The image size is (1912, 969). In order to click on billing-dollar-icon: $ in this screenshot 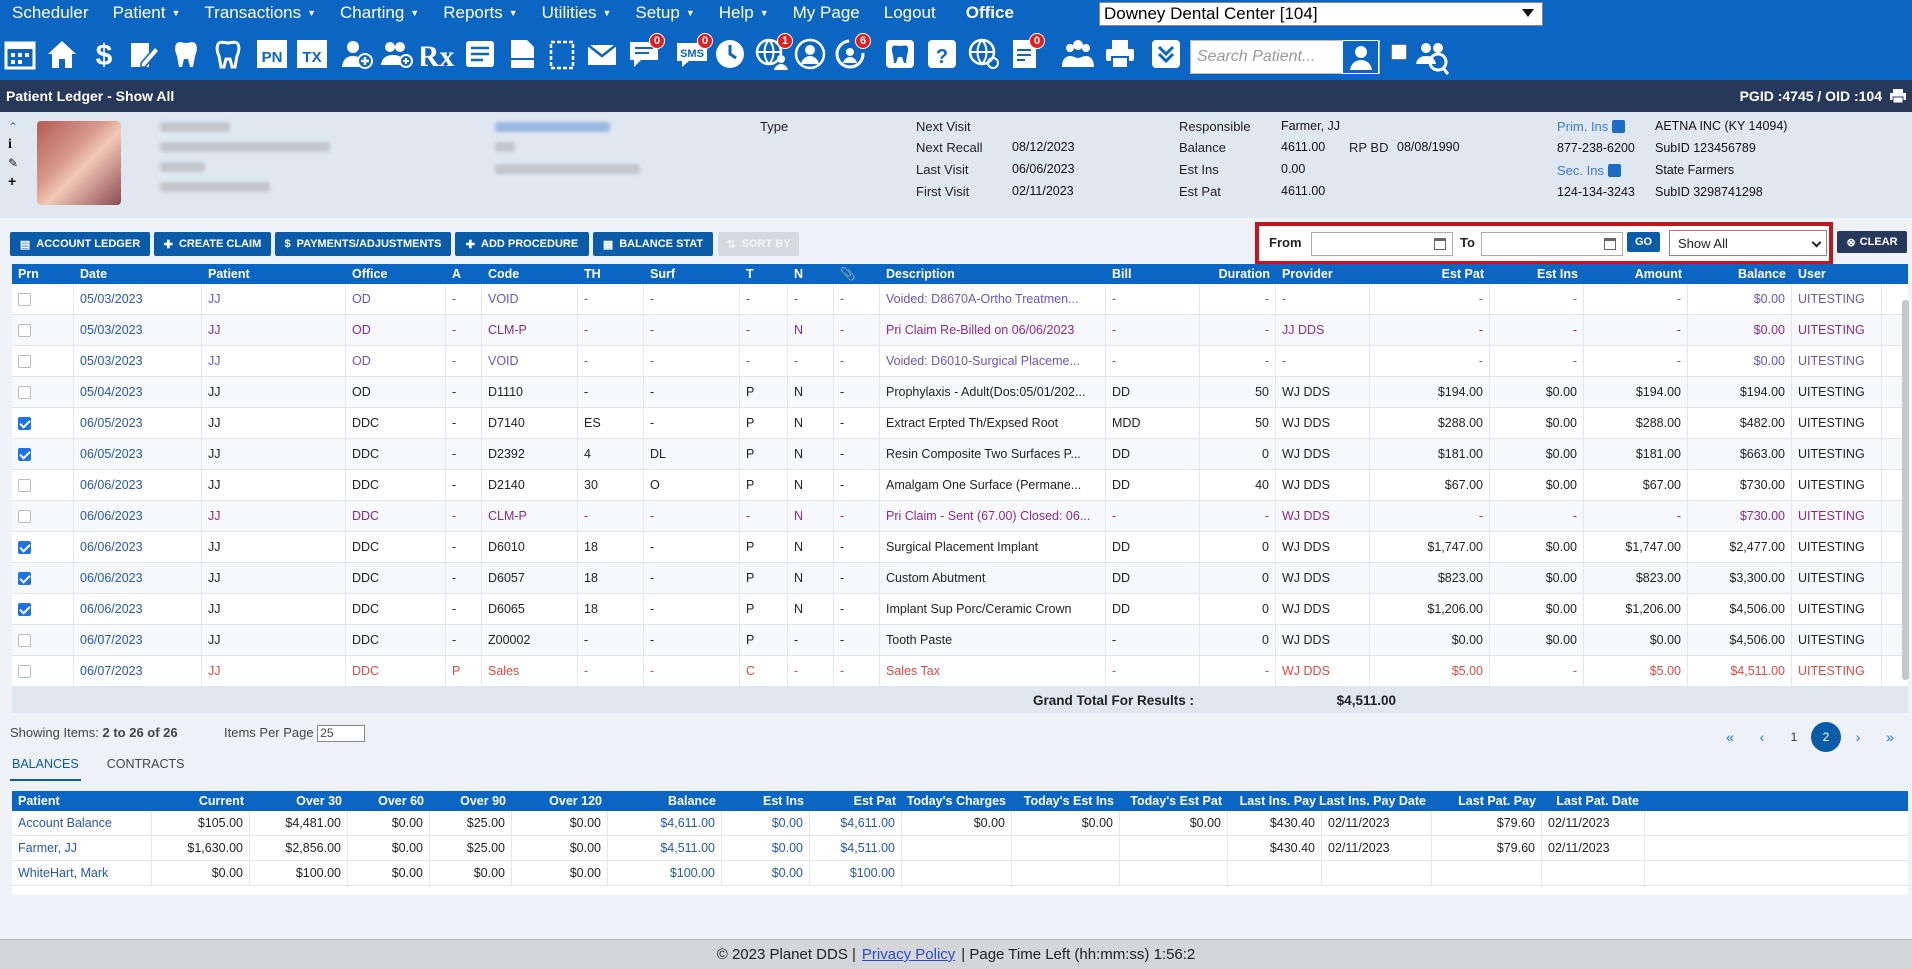, I will do `click(104, 54)`.